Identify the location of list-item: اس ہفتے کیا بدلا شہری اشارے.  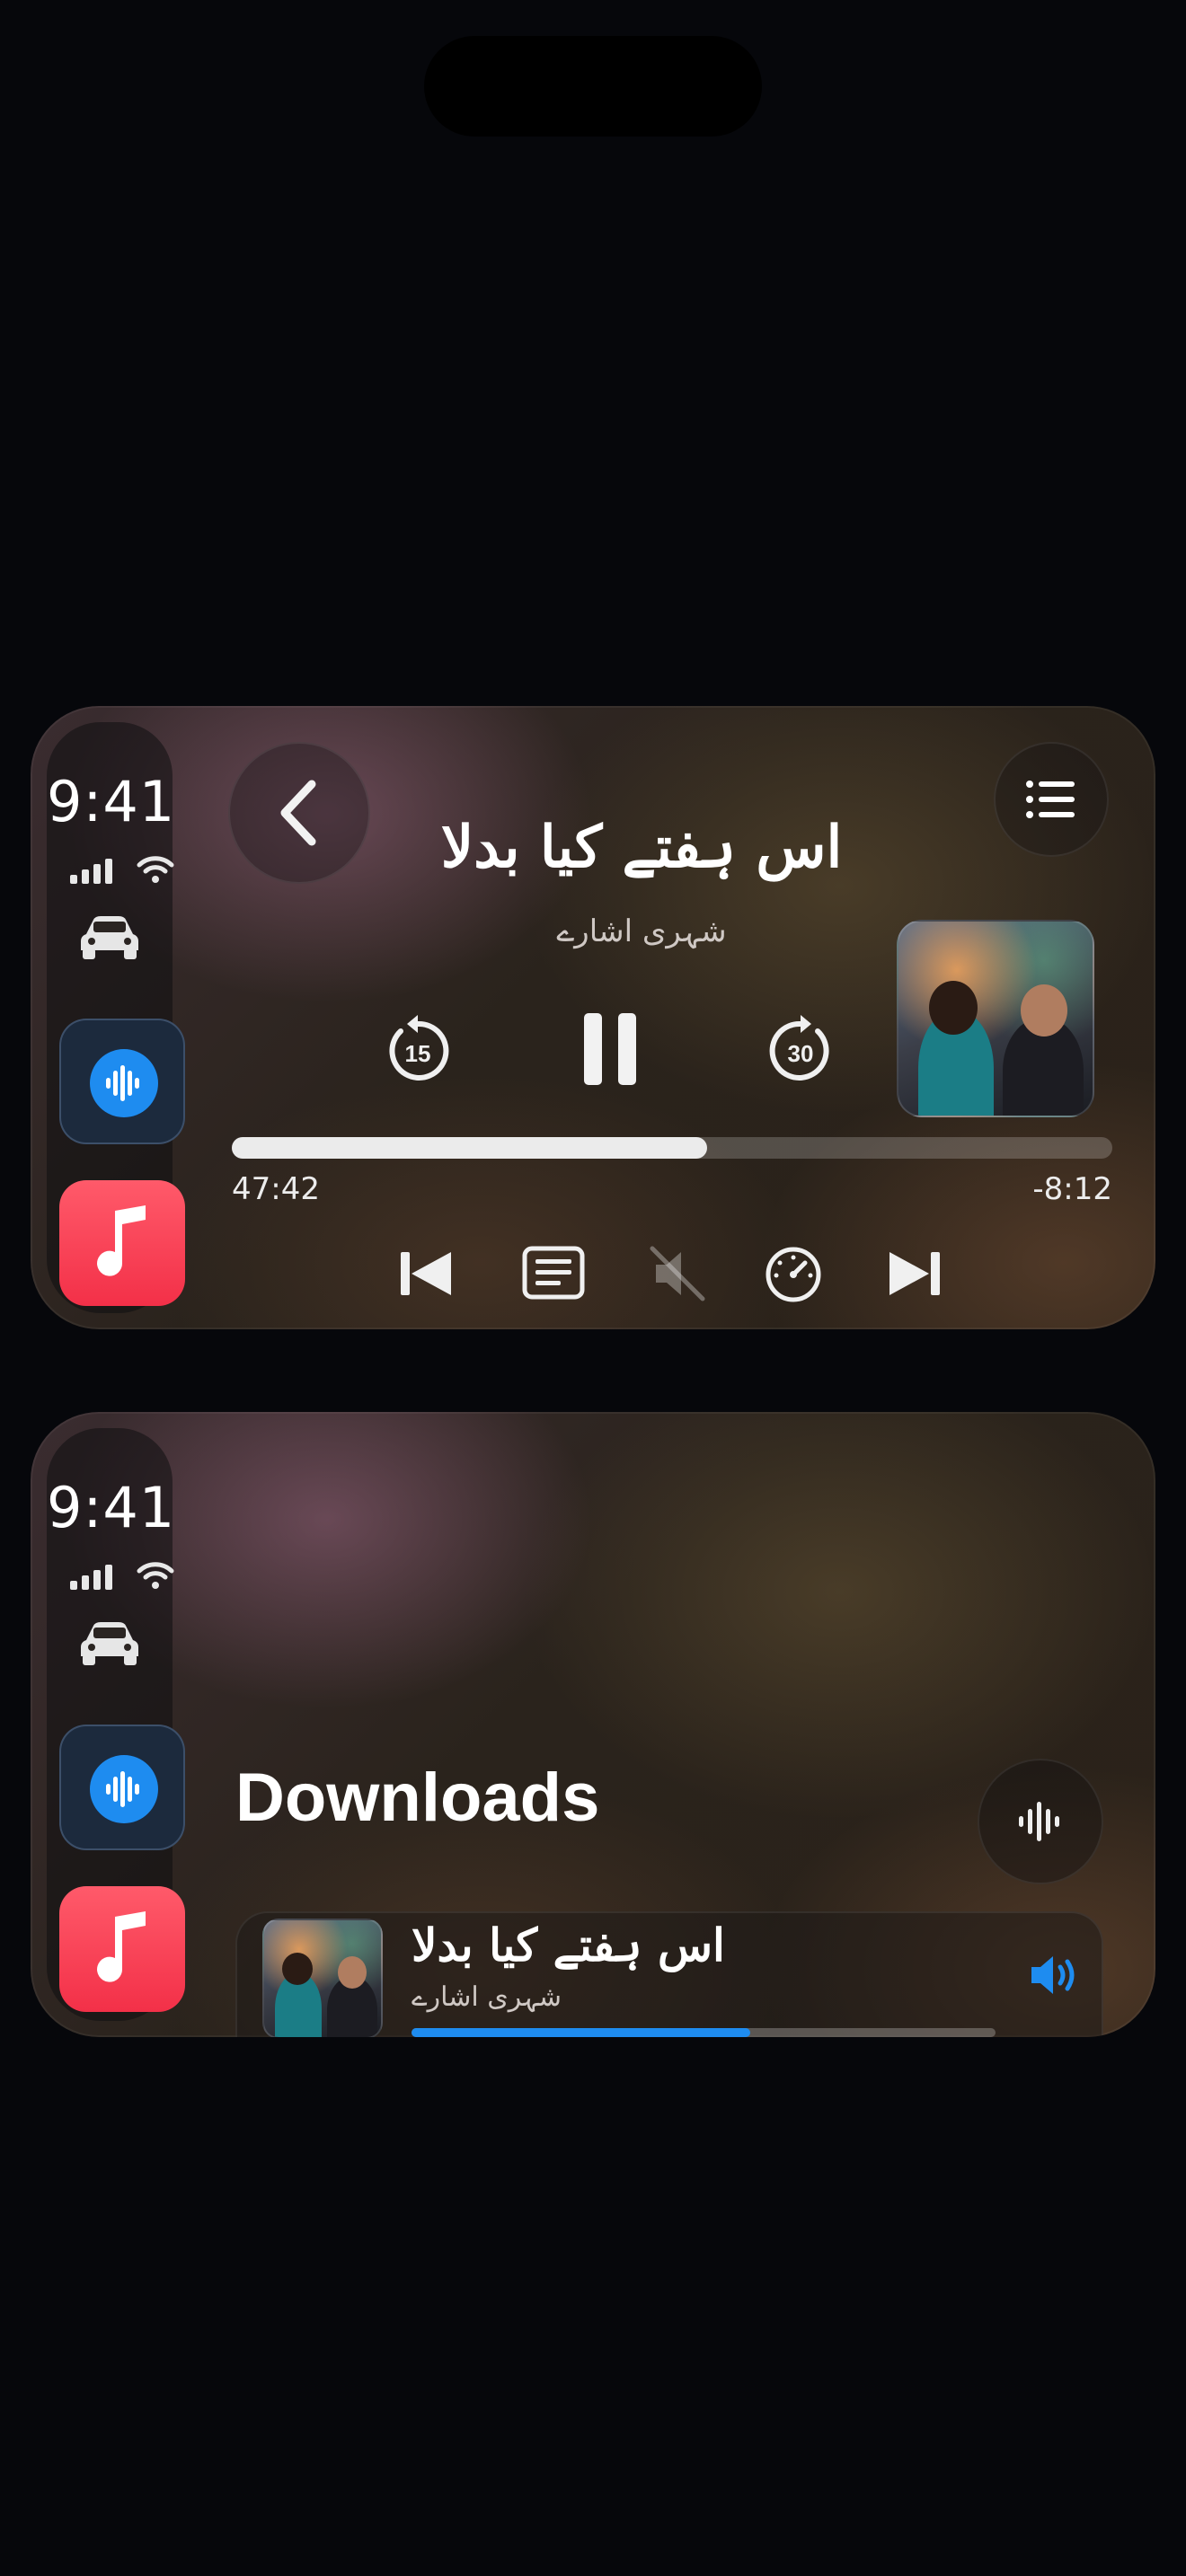
(669, 1974).